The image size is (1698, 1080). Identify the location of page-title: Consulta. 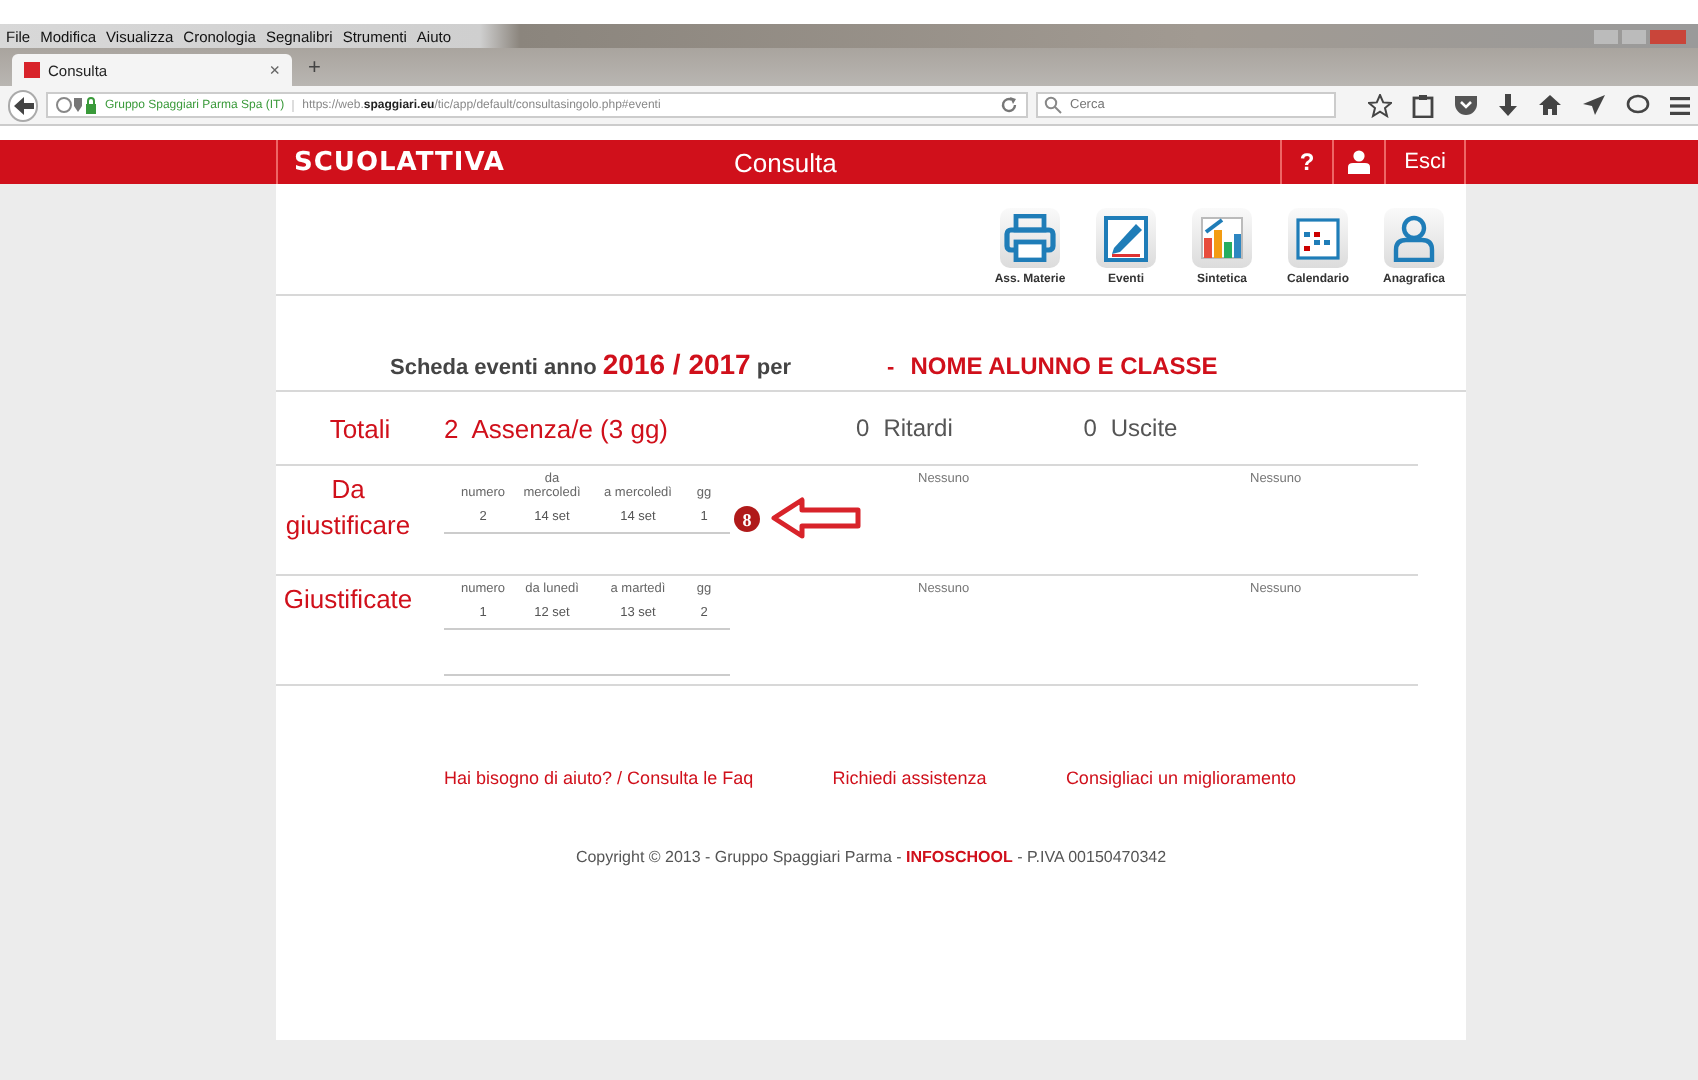
(786, 162).